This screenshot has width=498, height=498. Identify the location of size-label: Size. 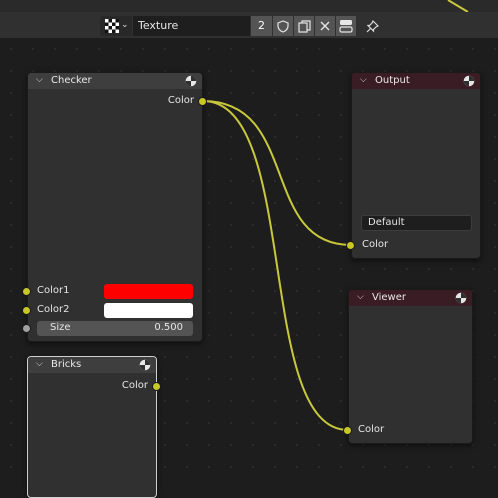
(60, 327).